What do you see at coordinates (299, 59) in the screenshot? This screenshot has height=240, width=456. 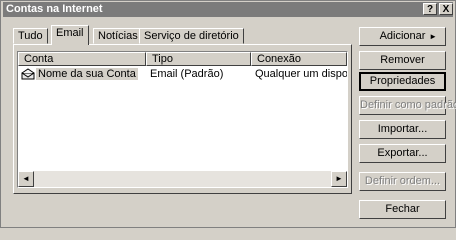 I see `column-header-conexao: Conexão` at bounding box center [299, 59].